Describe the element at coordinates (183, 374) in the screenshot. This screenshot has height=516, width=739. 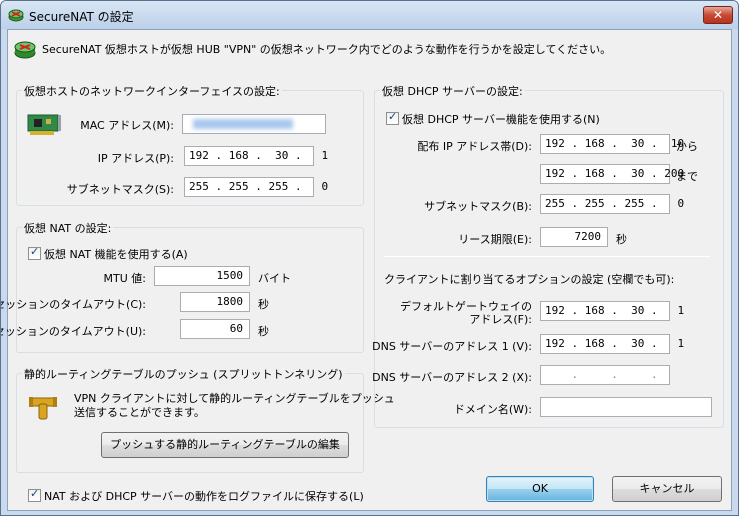
I see `routing-group-title: 静的ルーティングテーブルのプッシュ (スプリットトンネリング)` at that location.